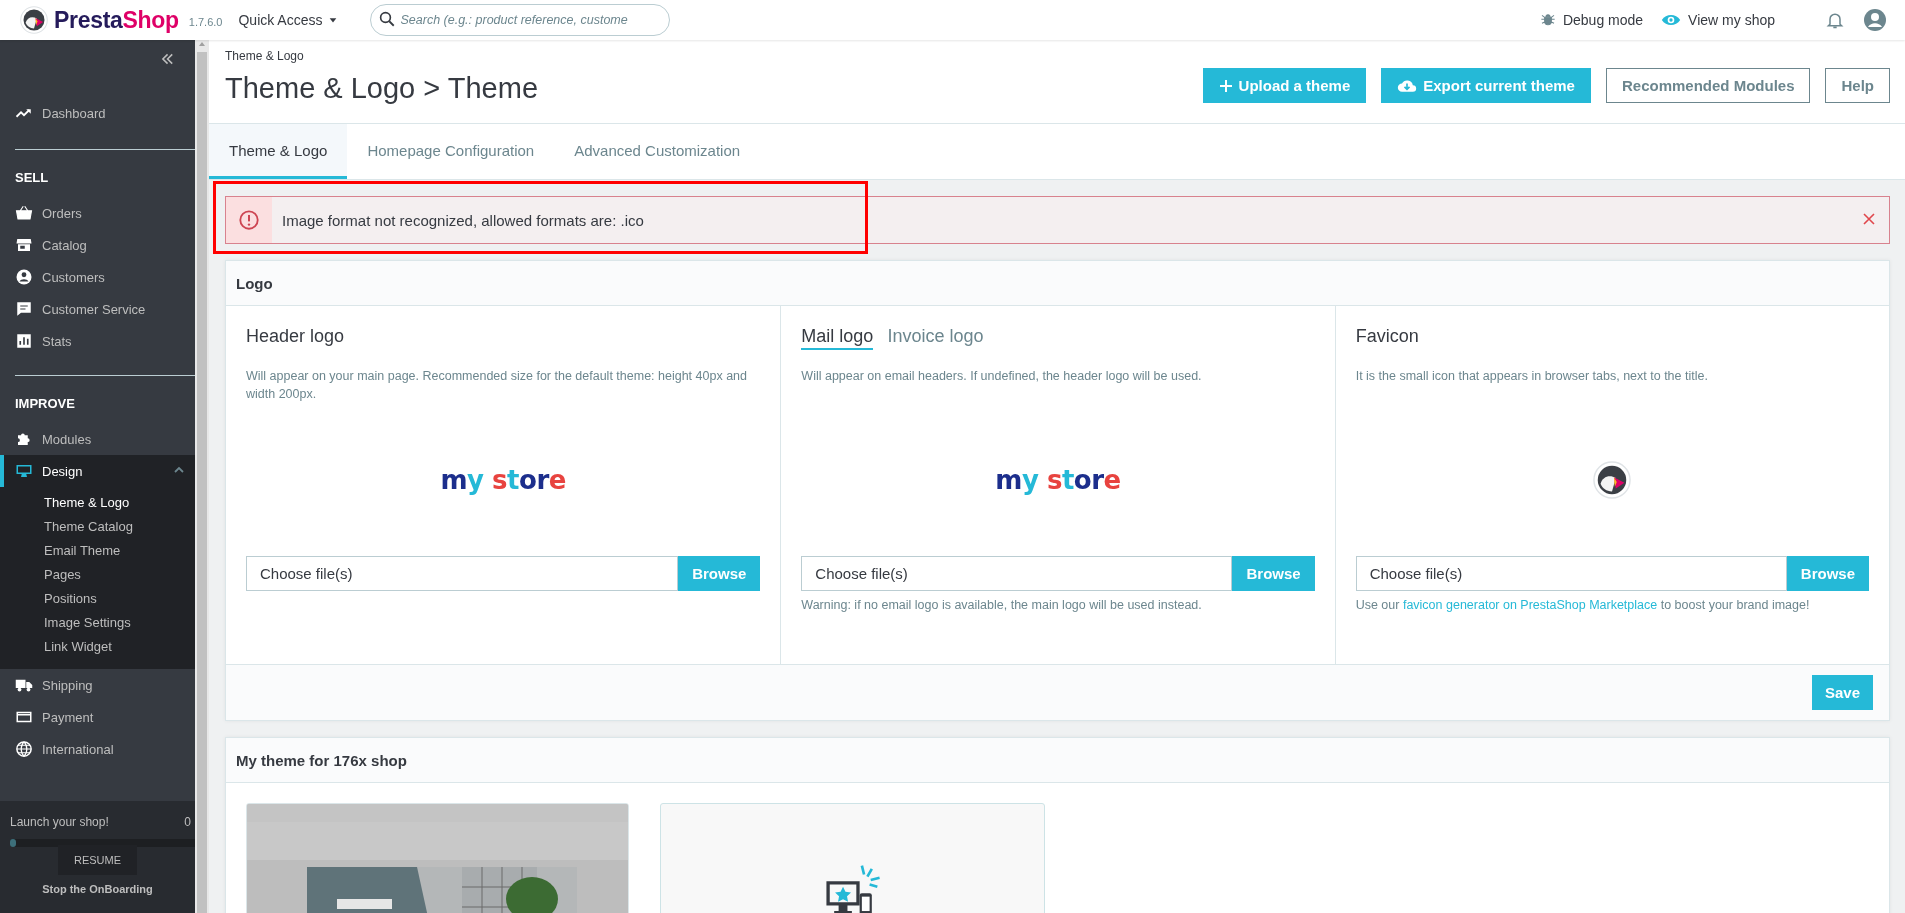 The image size is (1905, 913). I want to click on bird-logo-icon, so click(34, 20).